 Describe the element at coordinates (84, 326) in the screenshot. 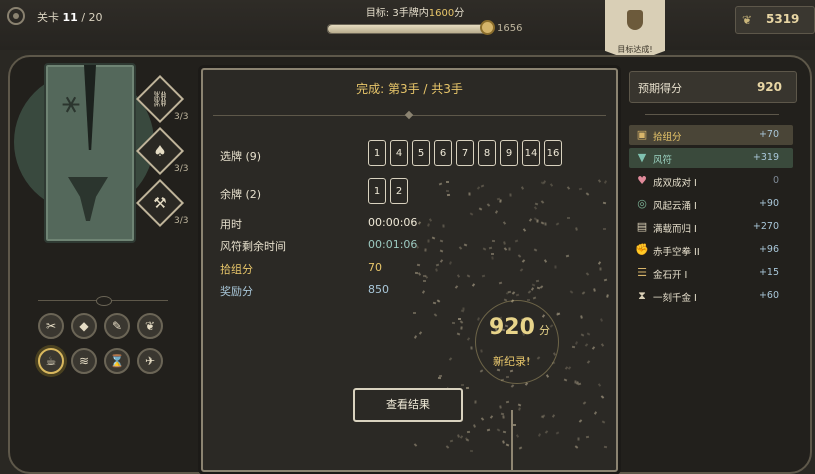

I see `tool-stone-icon: ◆` at that location.